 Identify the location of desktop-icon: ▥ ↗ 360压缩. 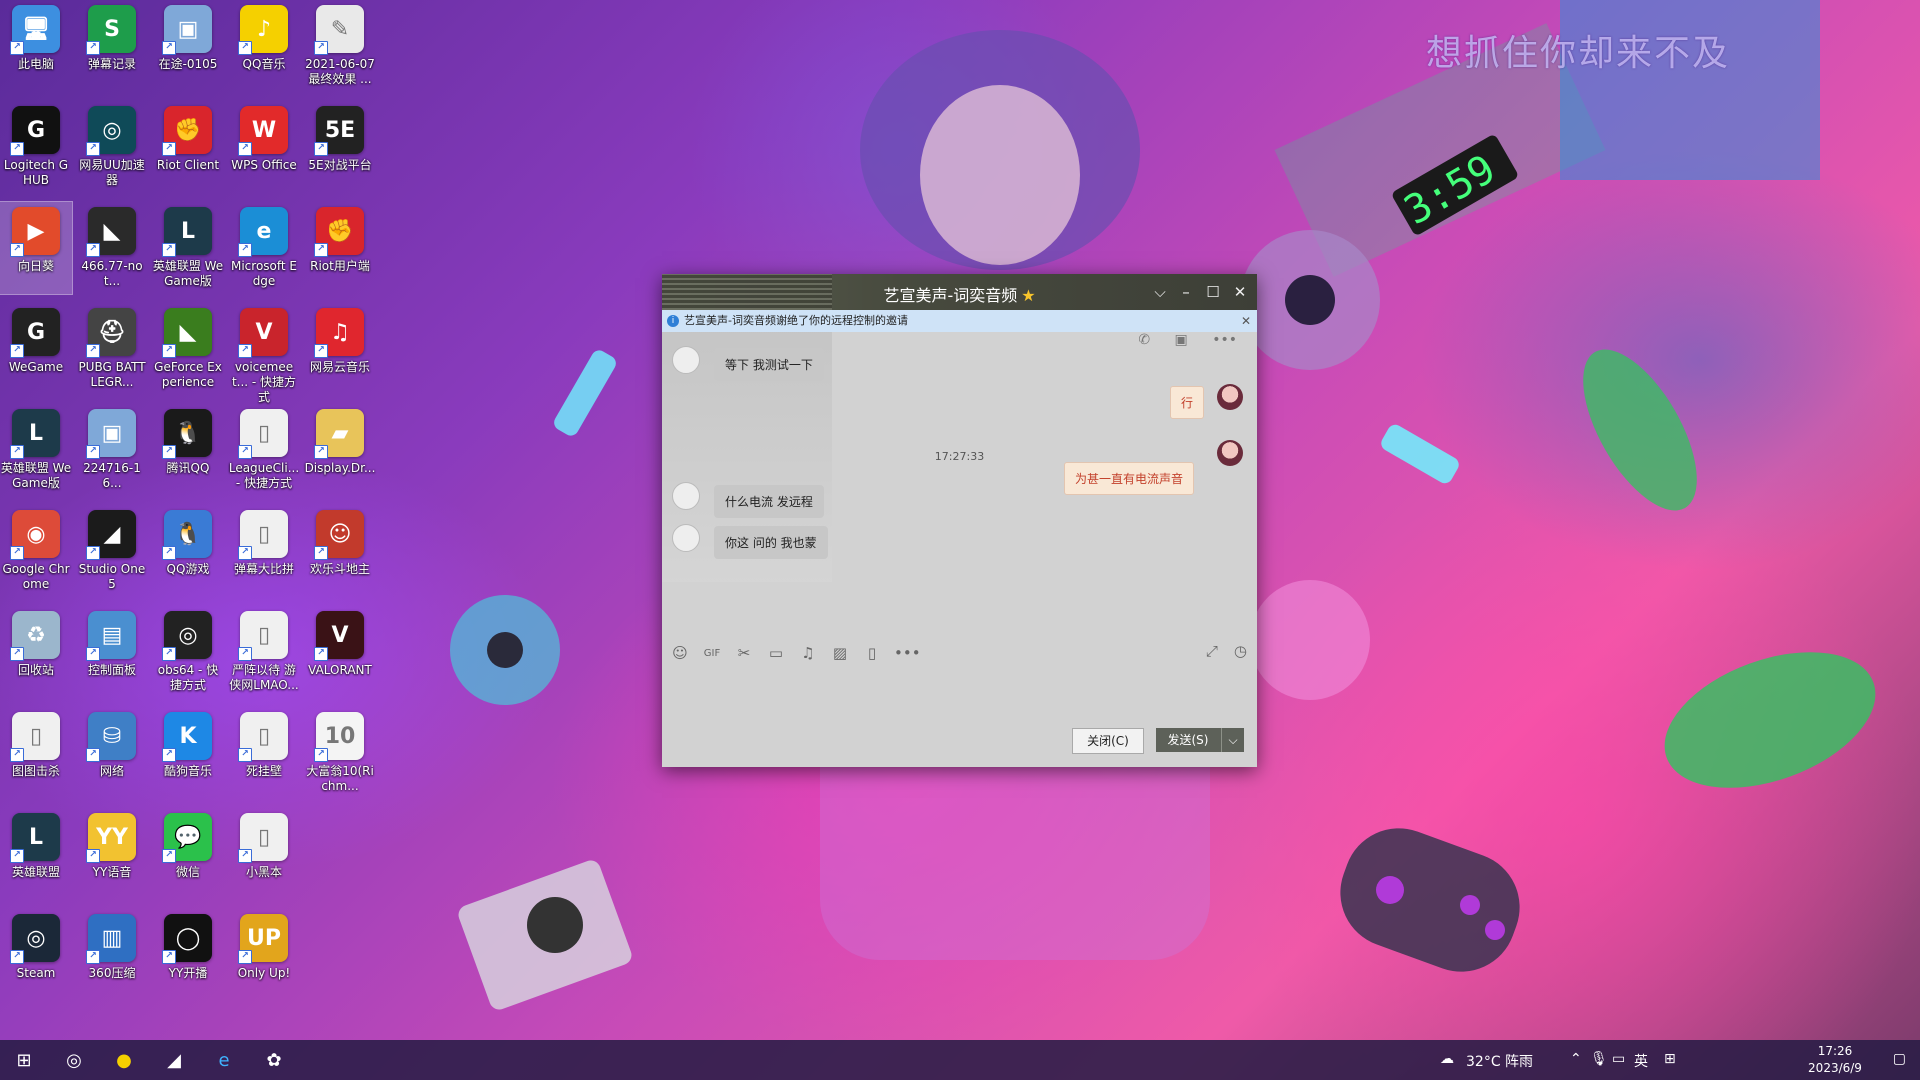
(112, 955).